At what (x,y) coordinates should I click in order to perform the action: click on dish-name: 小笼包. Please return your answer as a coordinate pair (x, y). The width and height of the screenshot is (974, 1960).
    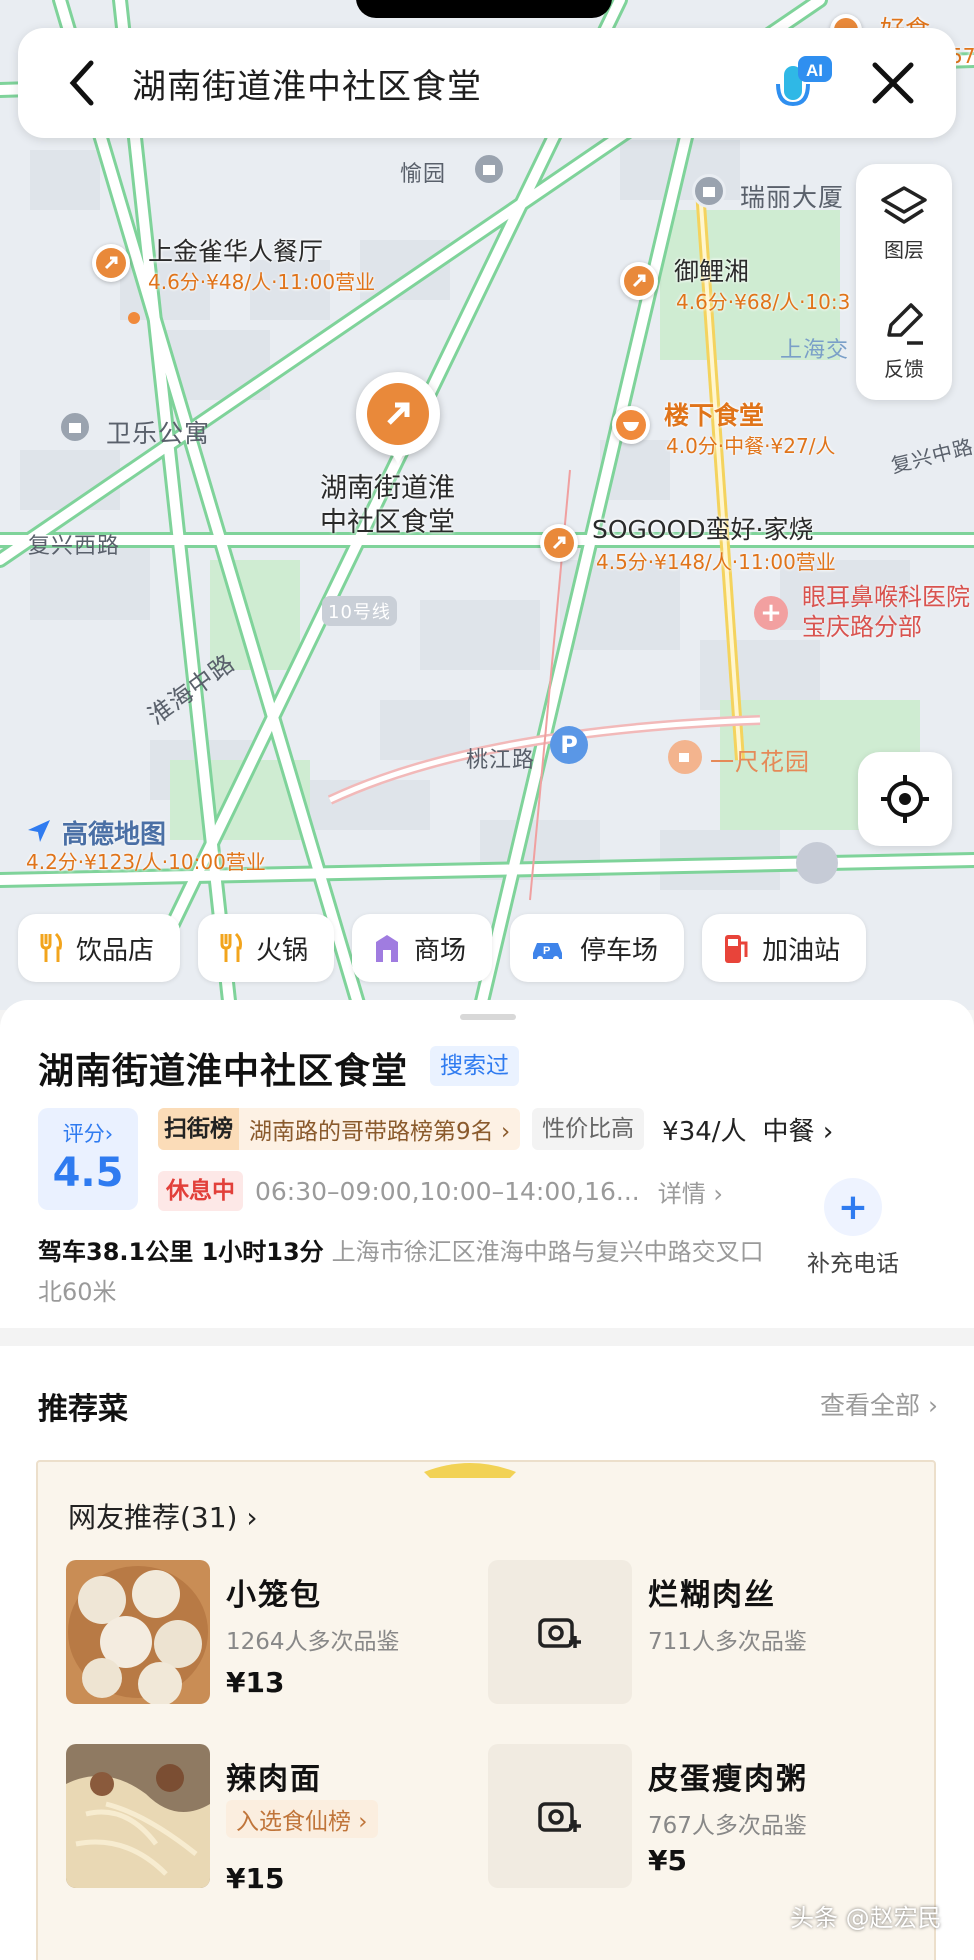
    Looking at the image, I should click on (274, 1595).